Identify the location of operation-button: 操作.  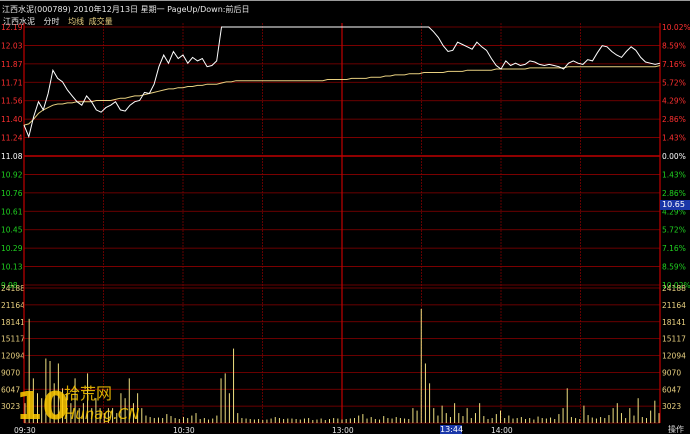
(676, 429).